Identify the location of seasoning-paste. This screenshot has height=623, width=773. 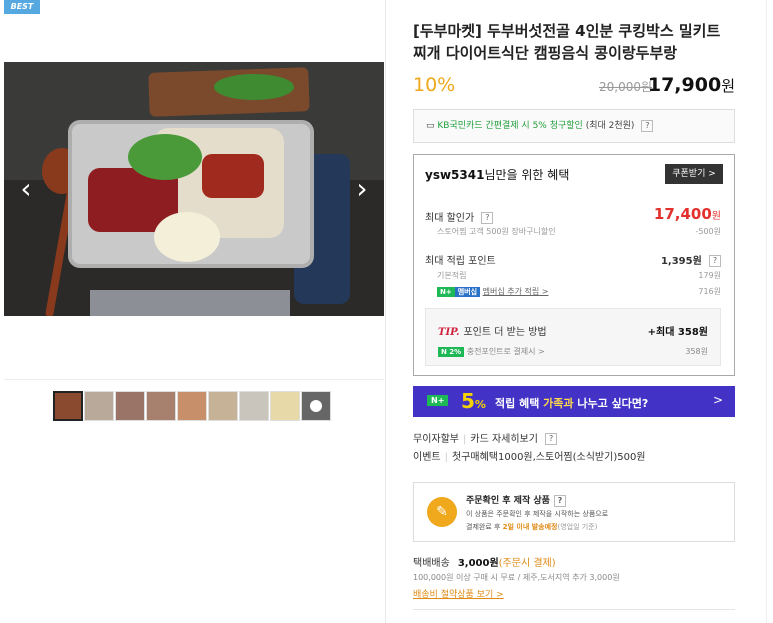
(233, 176).